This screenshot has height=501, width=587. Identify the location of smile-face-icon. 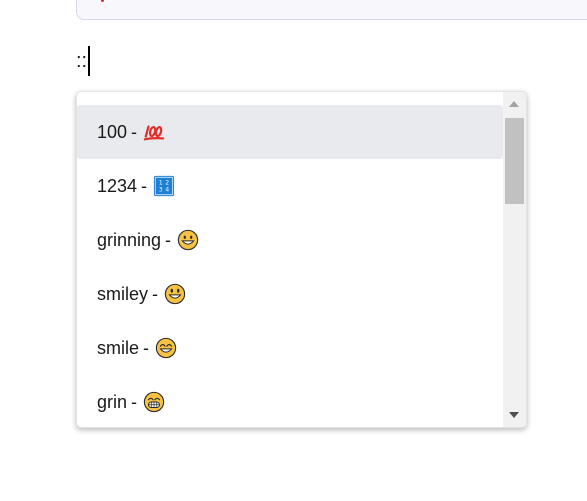
(166, 348).